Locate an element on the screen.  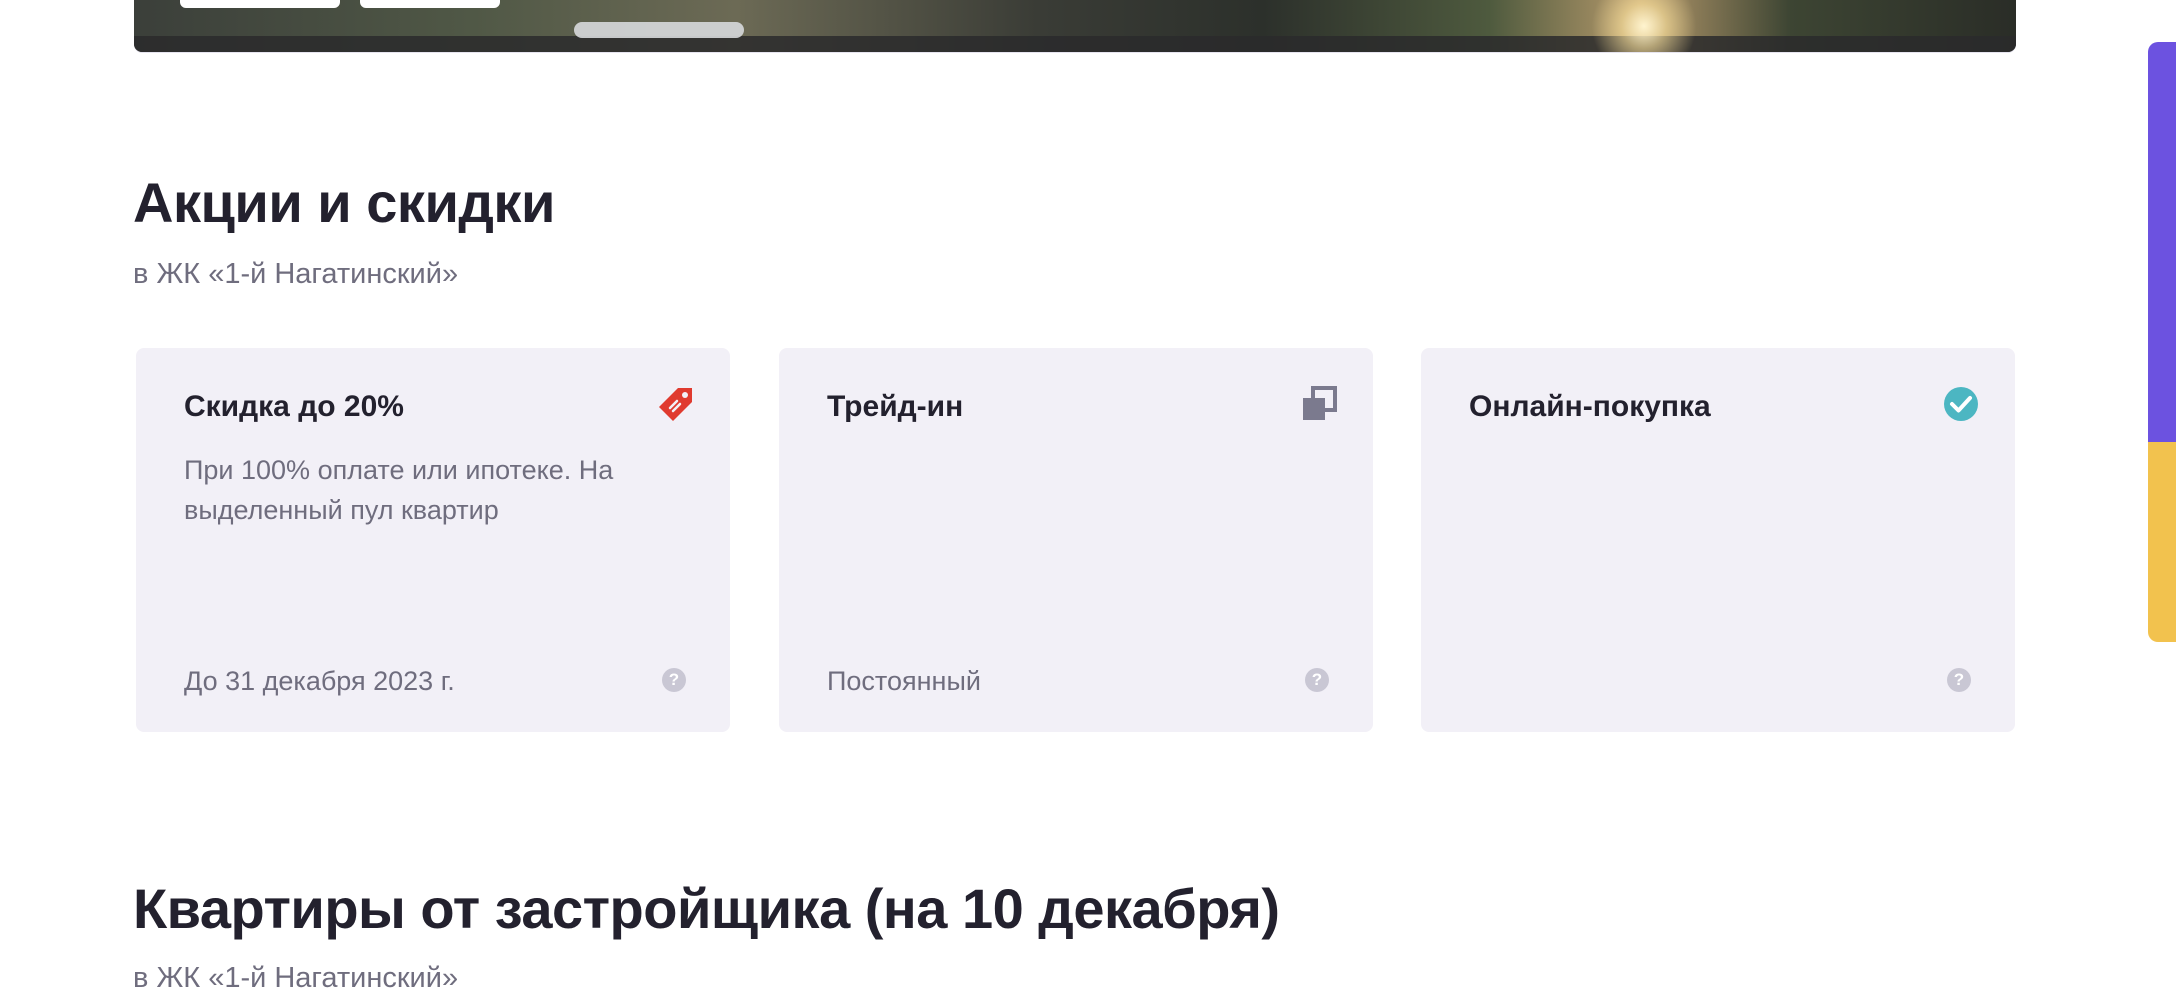
promo-card-online-purchase: Онлайн-покупка ? is located at coordinates (1718, 540).